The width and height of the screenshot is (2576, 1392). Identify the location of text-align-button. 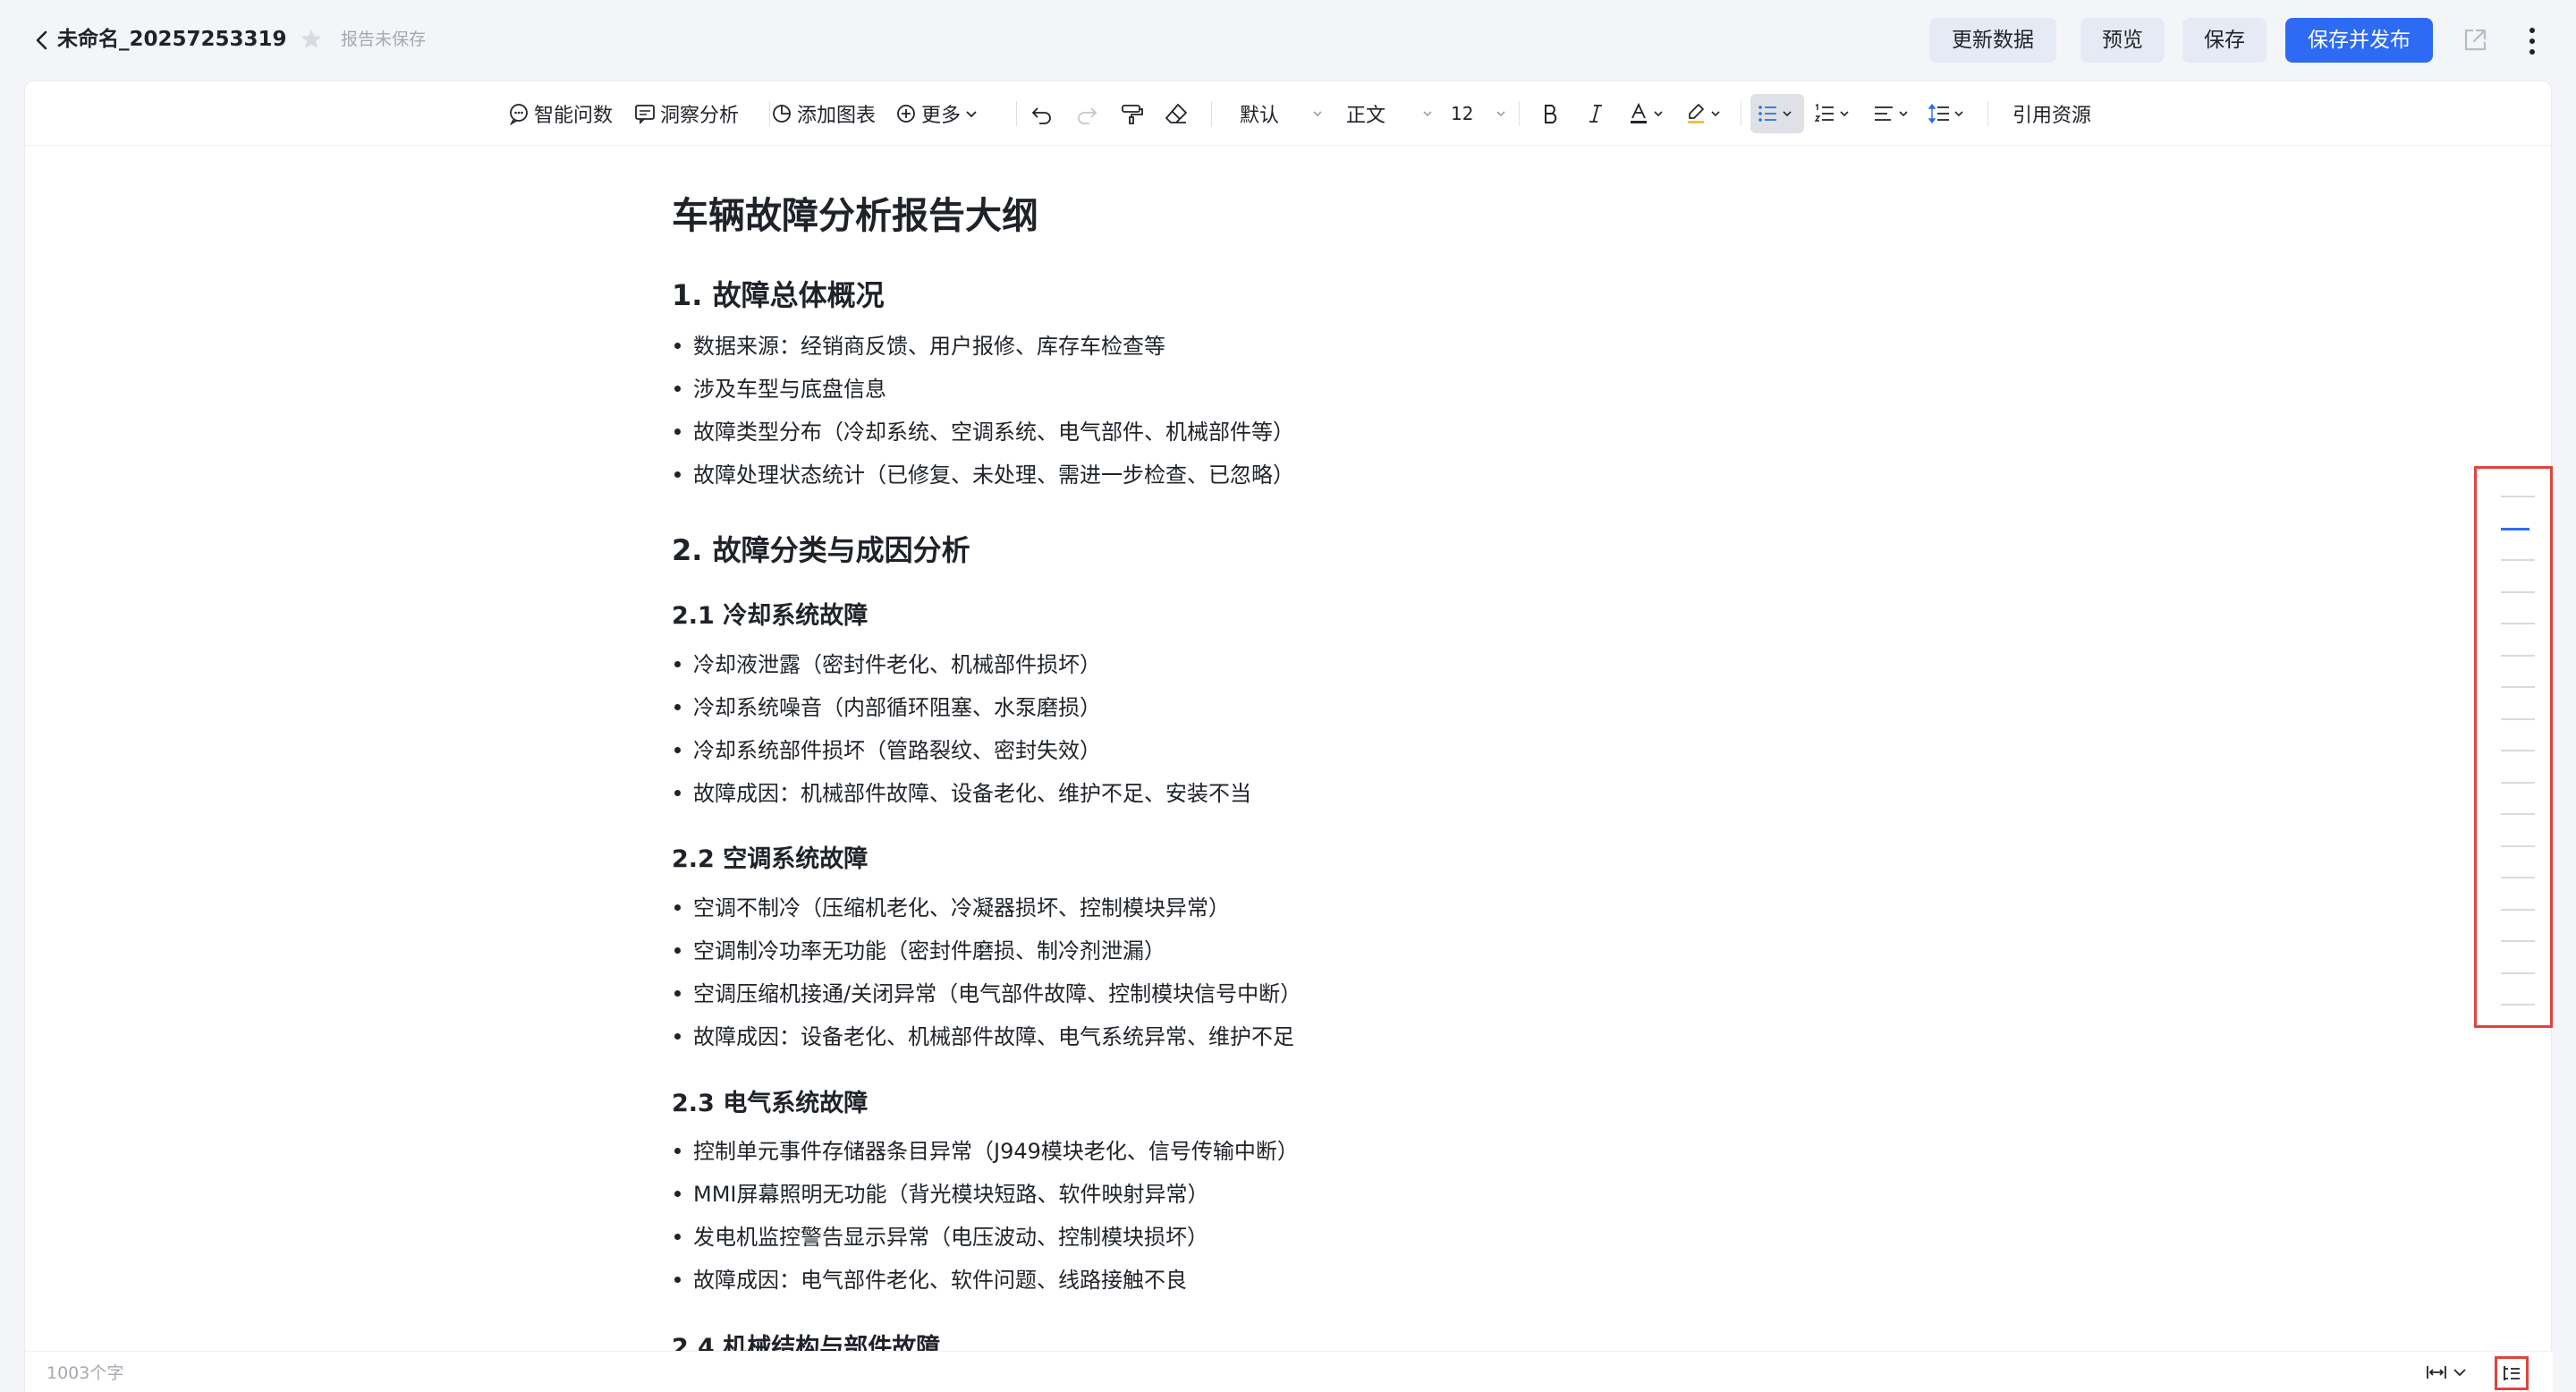
(1891, 113).